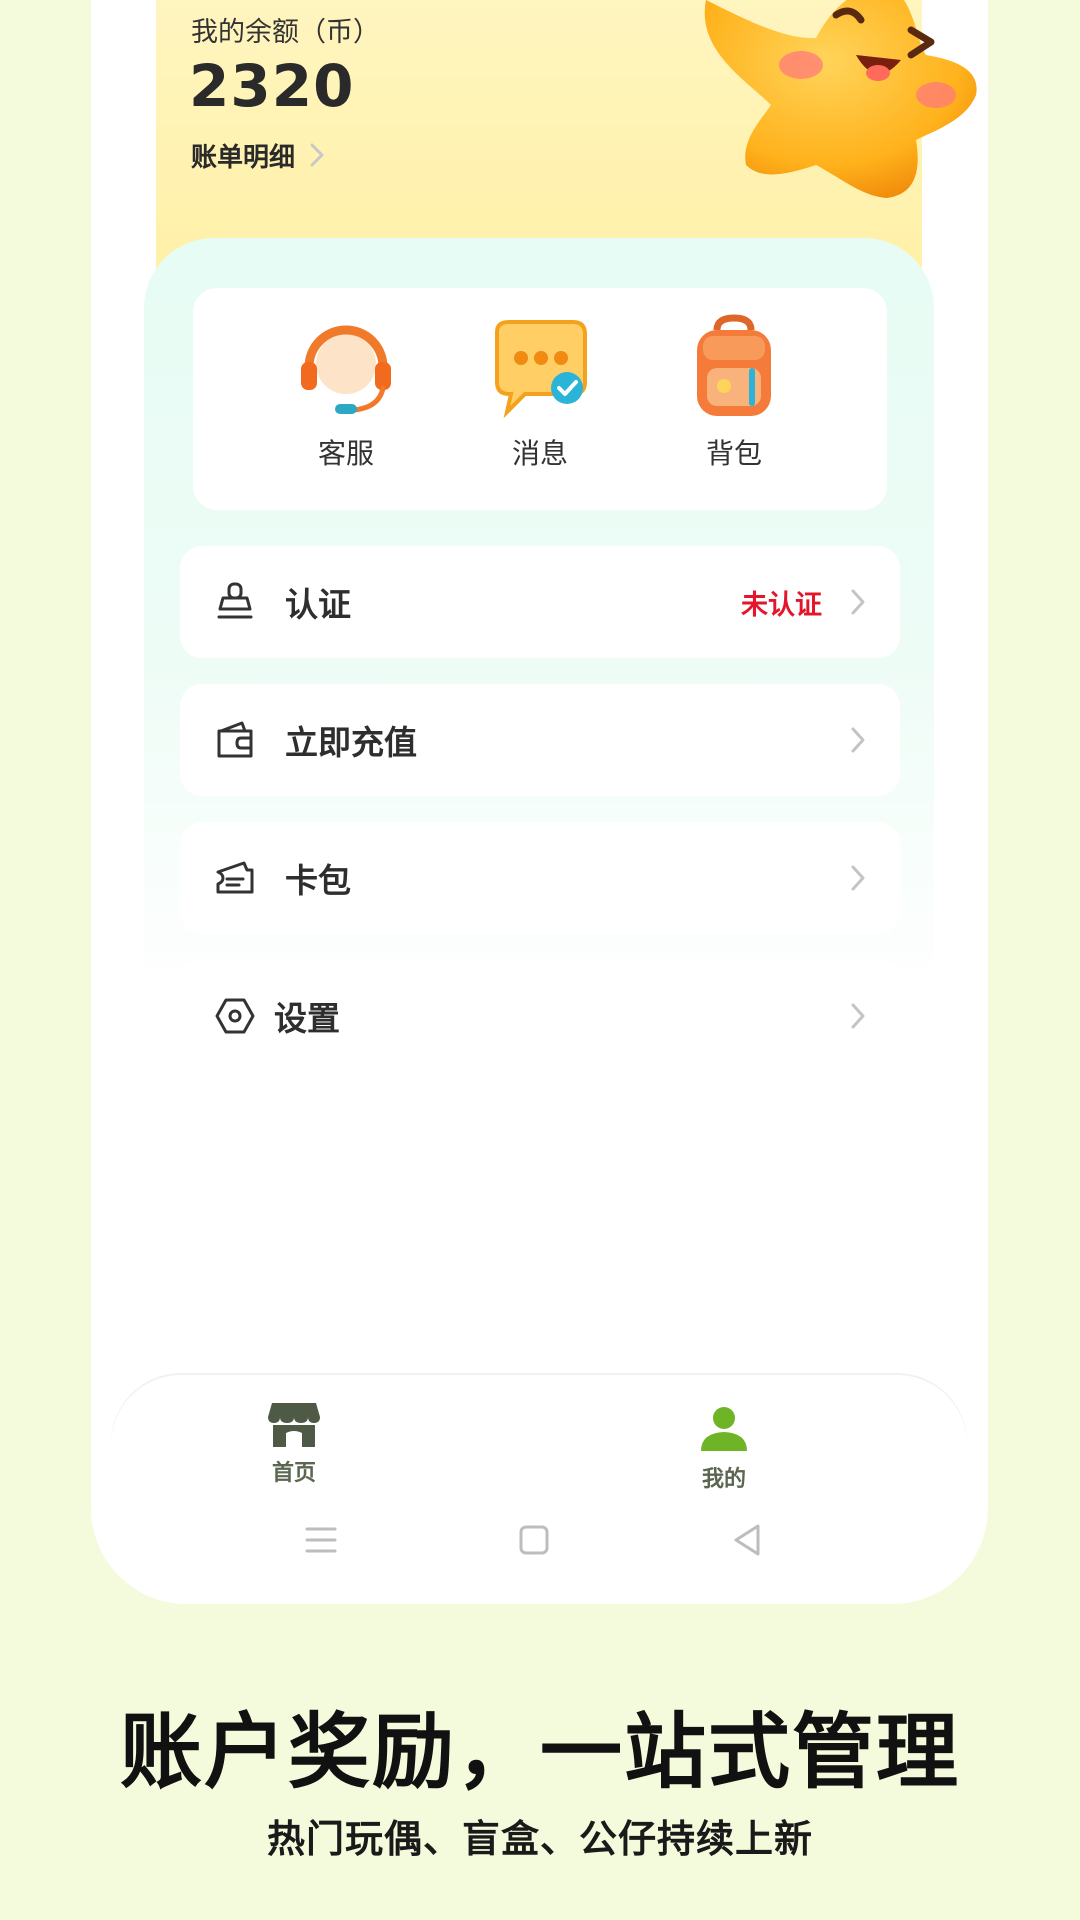  What do you see at coordinates (540, 602) in the screenshot?
I see `menu-row-verification: 认证 未认证` at bounding box center [540, 602].